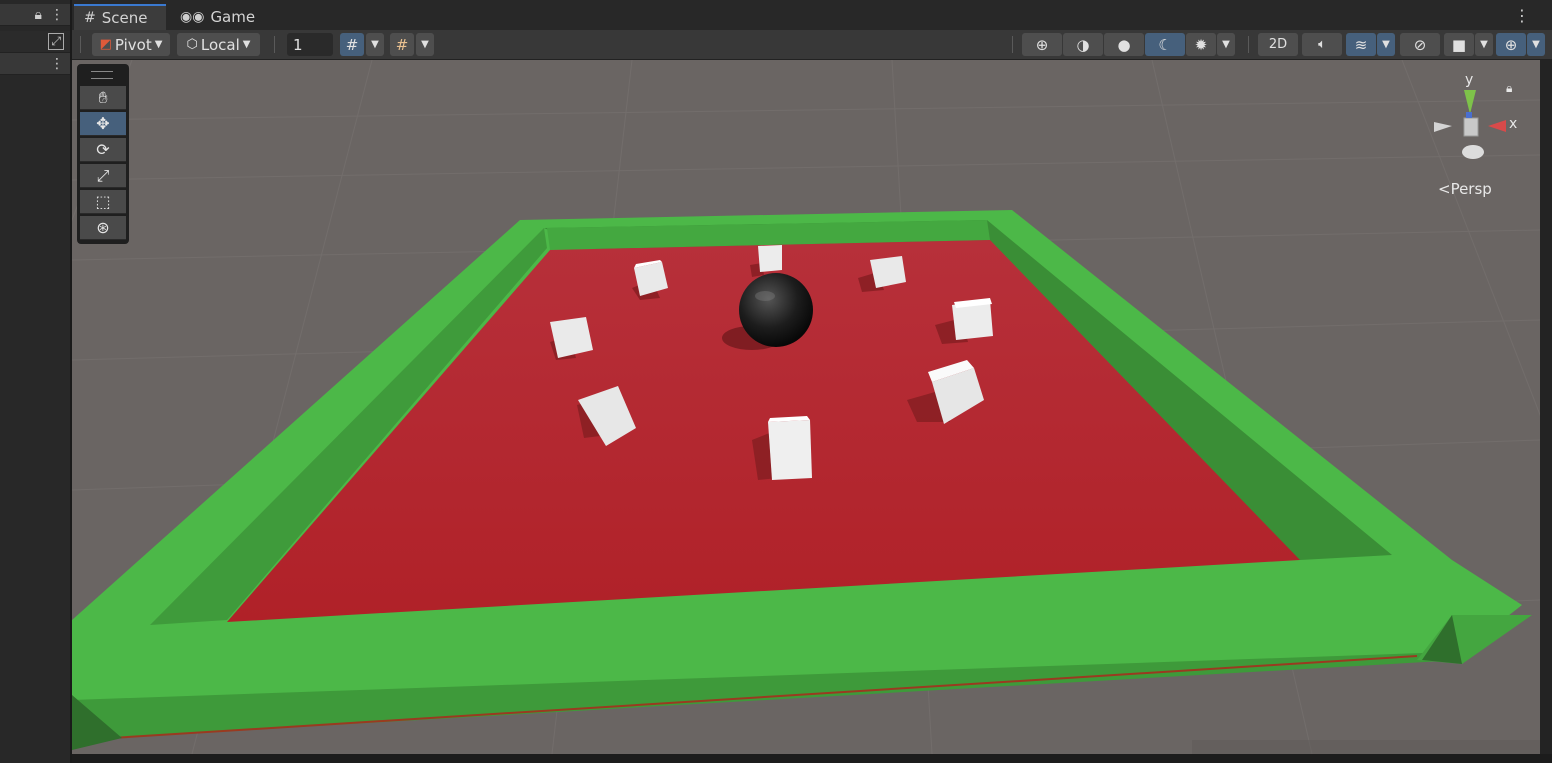 The image size is (1552, 763). Describe the element at coordinates (1465, 189) in the screenshot. I see `projection-toggle: <Persp` at that location.